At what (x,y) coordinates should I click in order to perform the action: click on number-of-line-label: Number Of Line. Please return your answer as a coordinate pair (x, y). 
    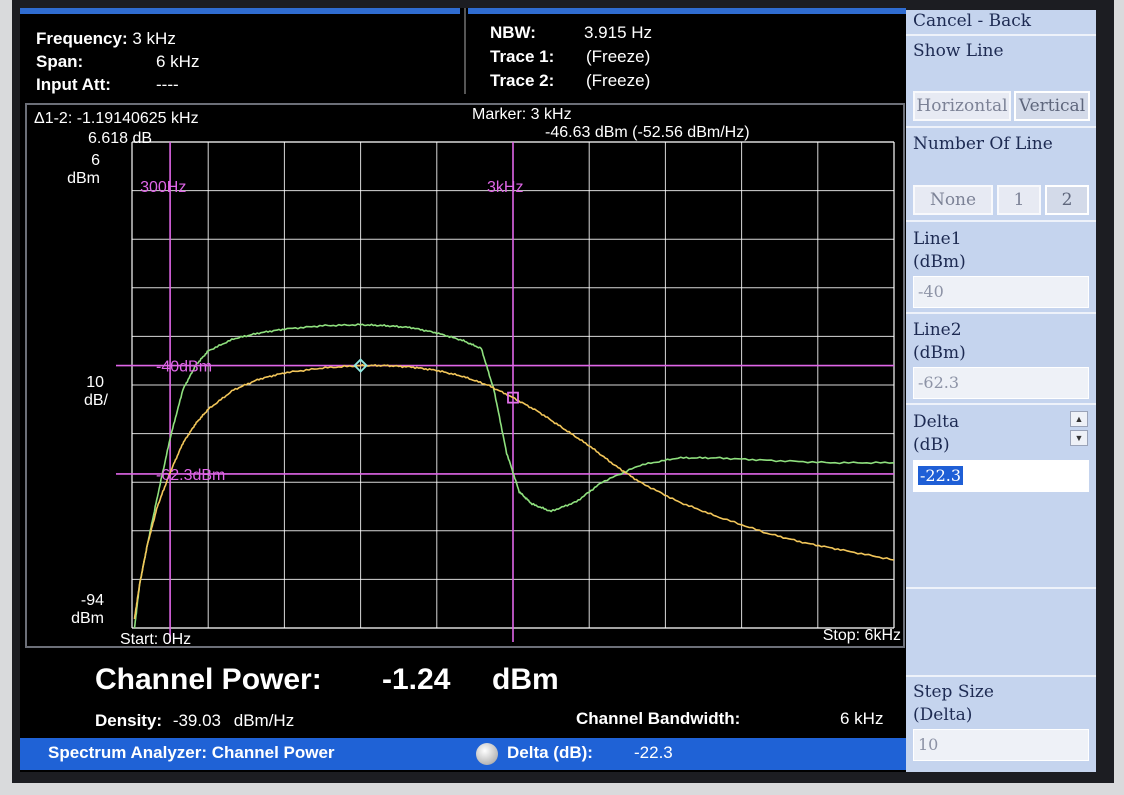
    Looking at the image, I should click on (983, 144).